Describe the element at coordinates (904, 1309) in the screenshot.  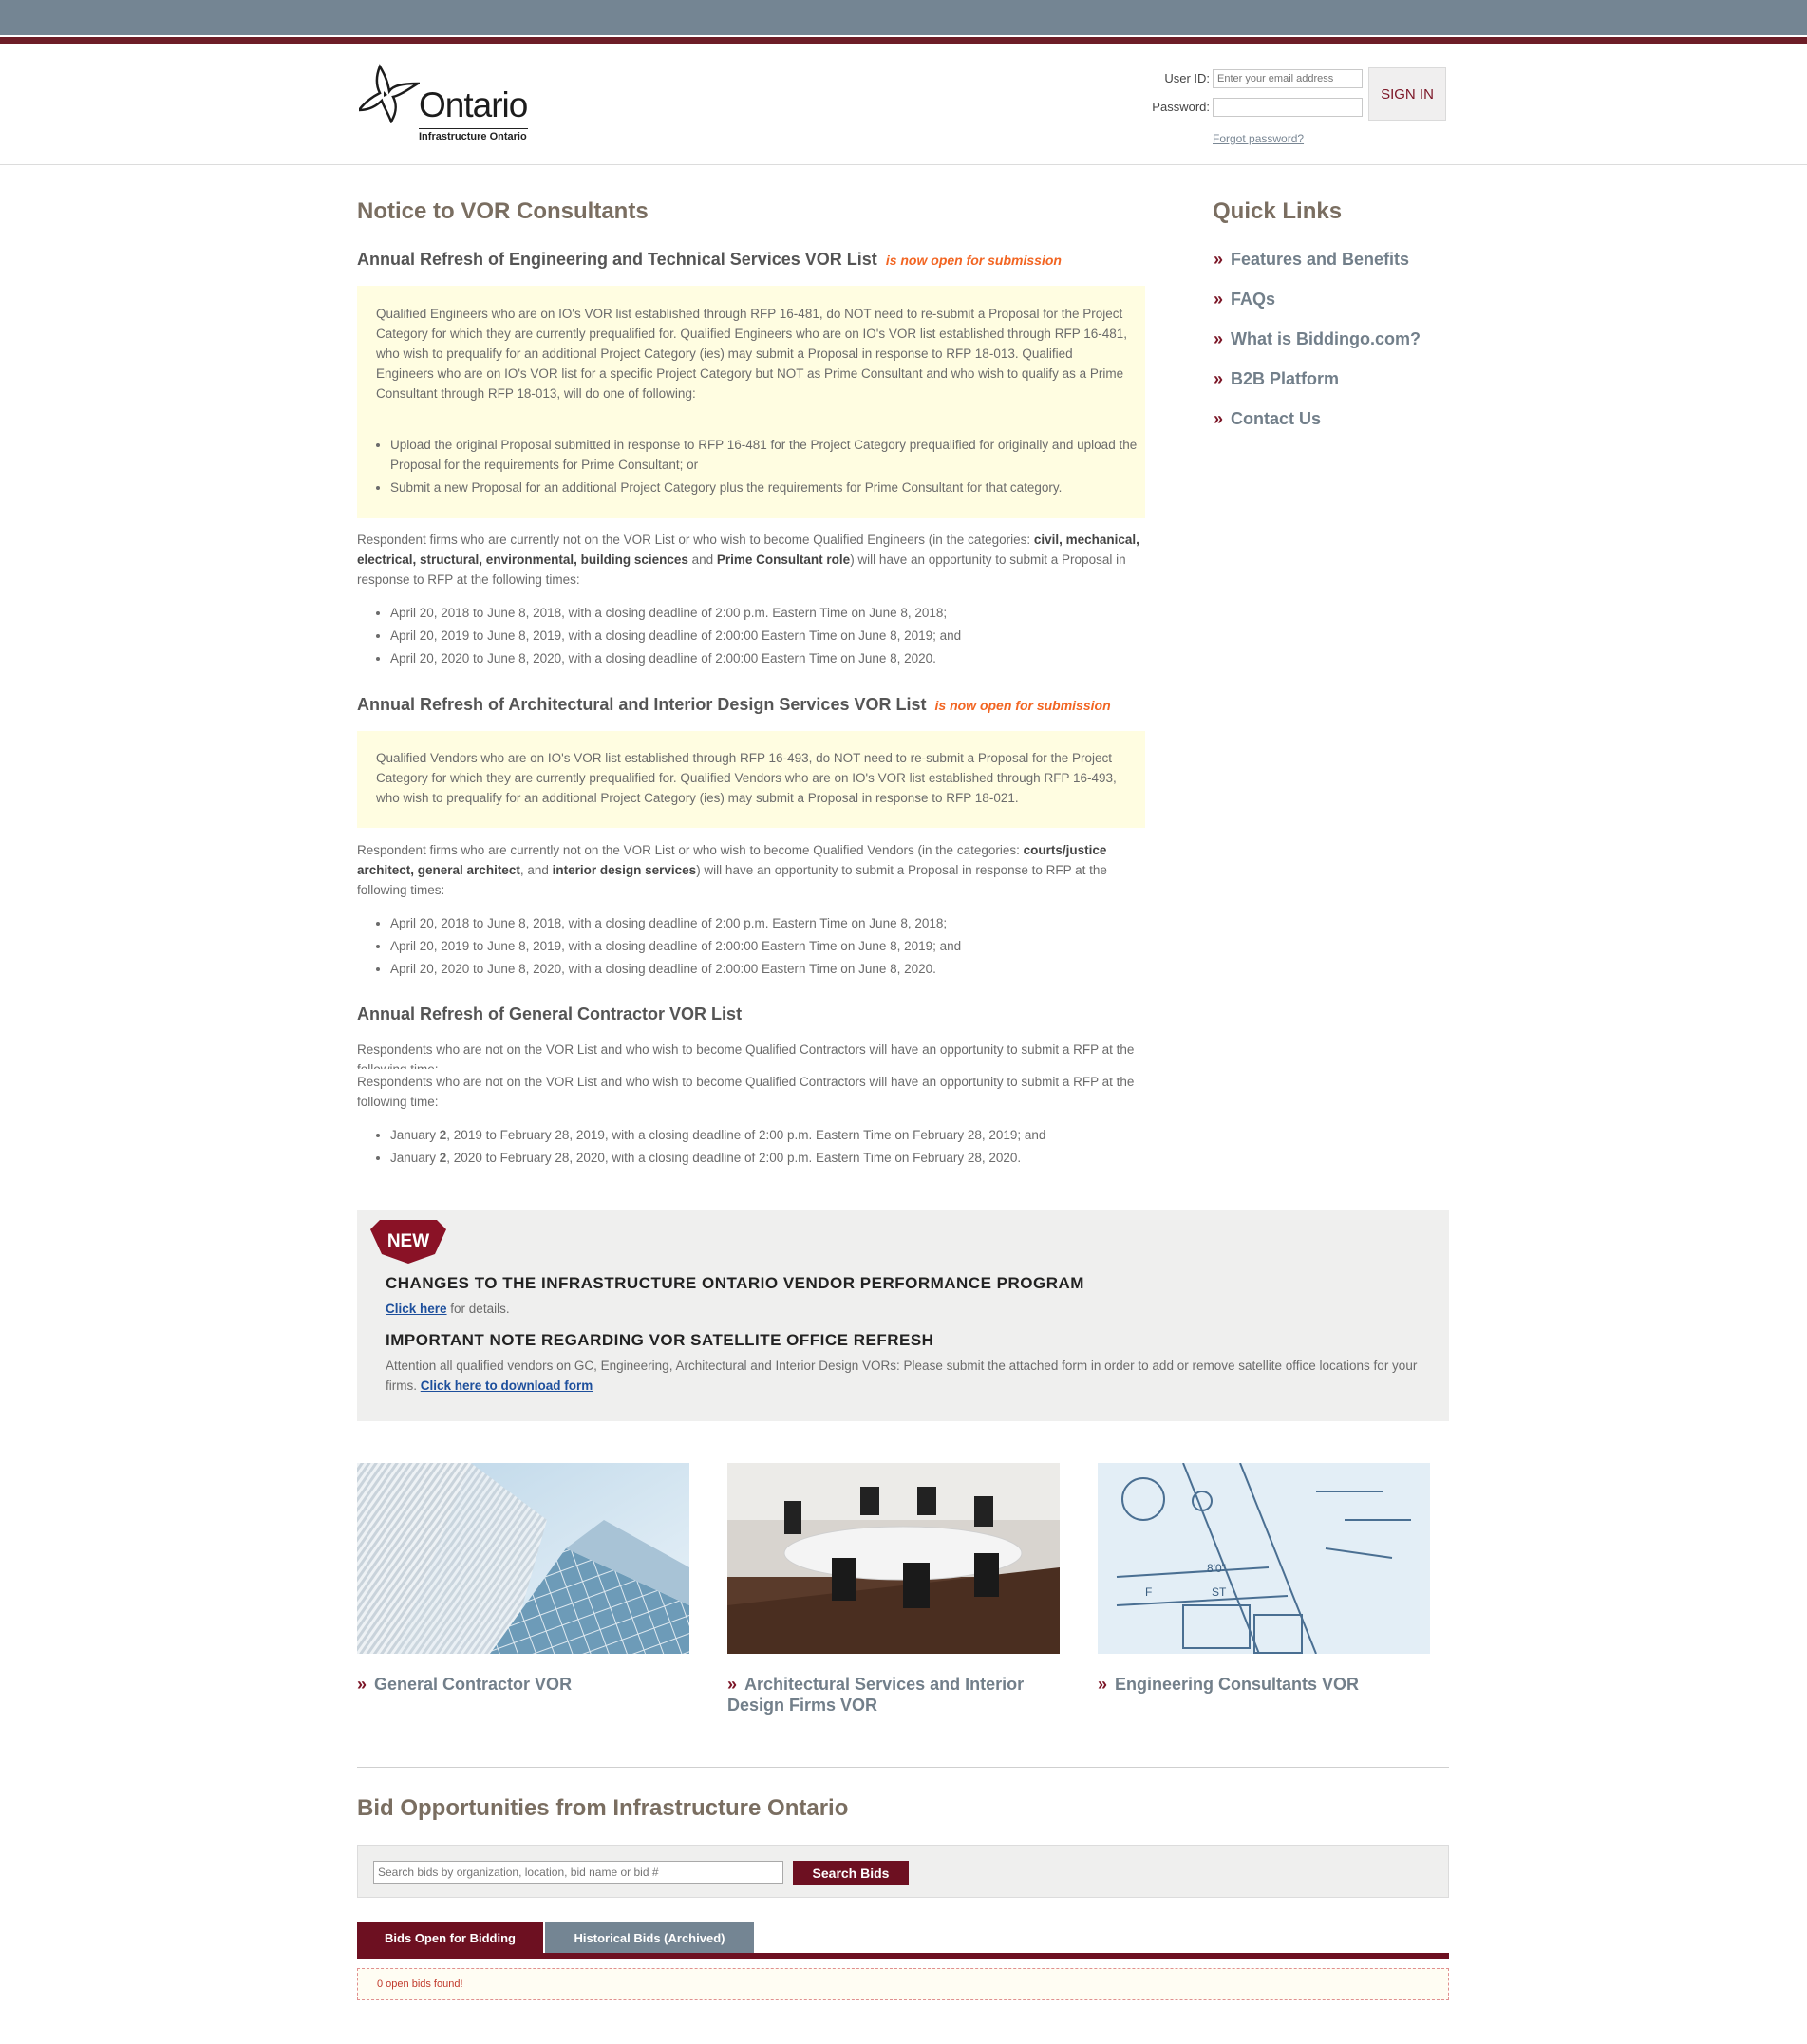
I see `announcement-text-1: Click here for details.` at that location.